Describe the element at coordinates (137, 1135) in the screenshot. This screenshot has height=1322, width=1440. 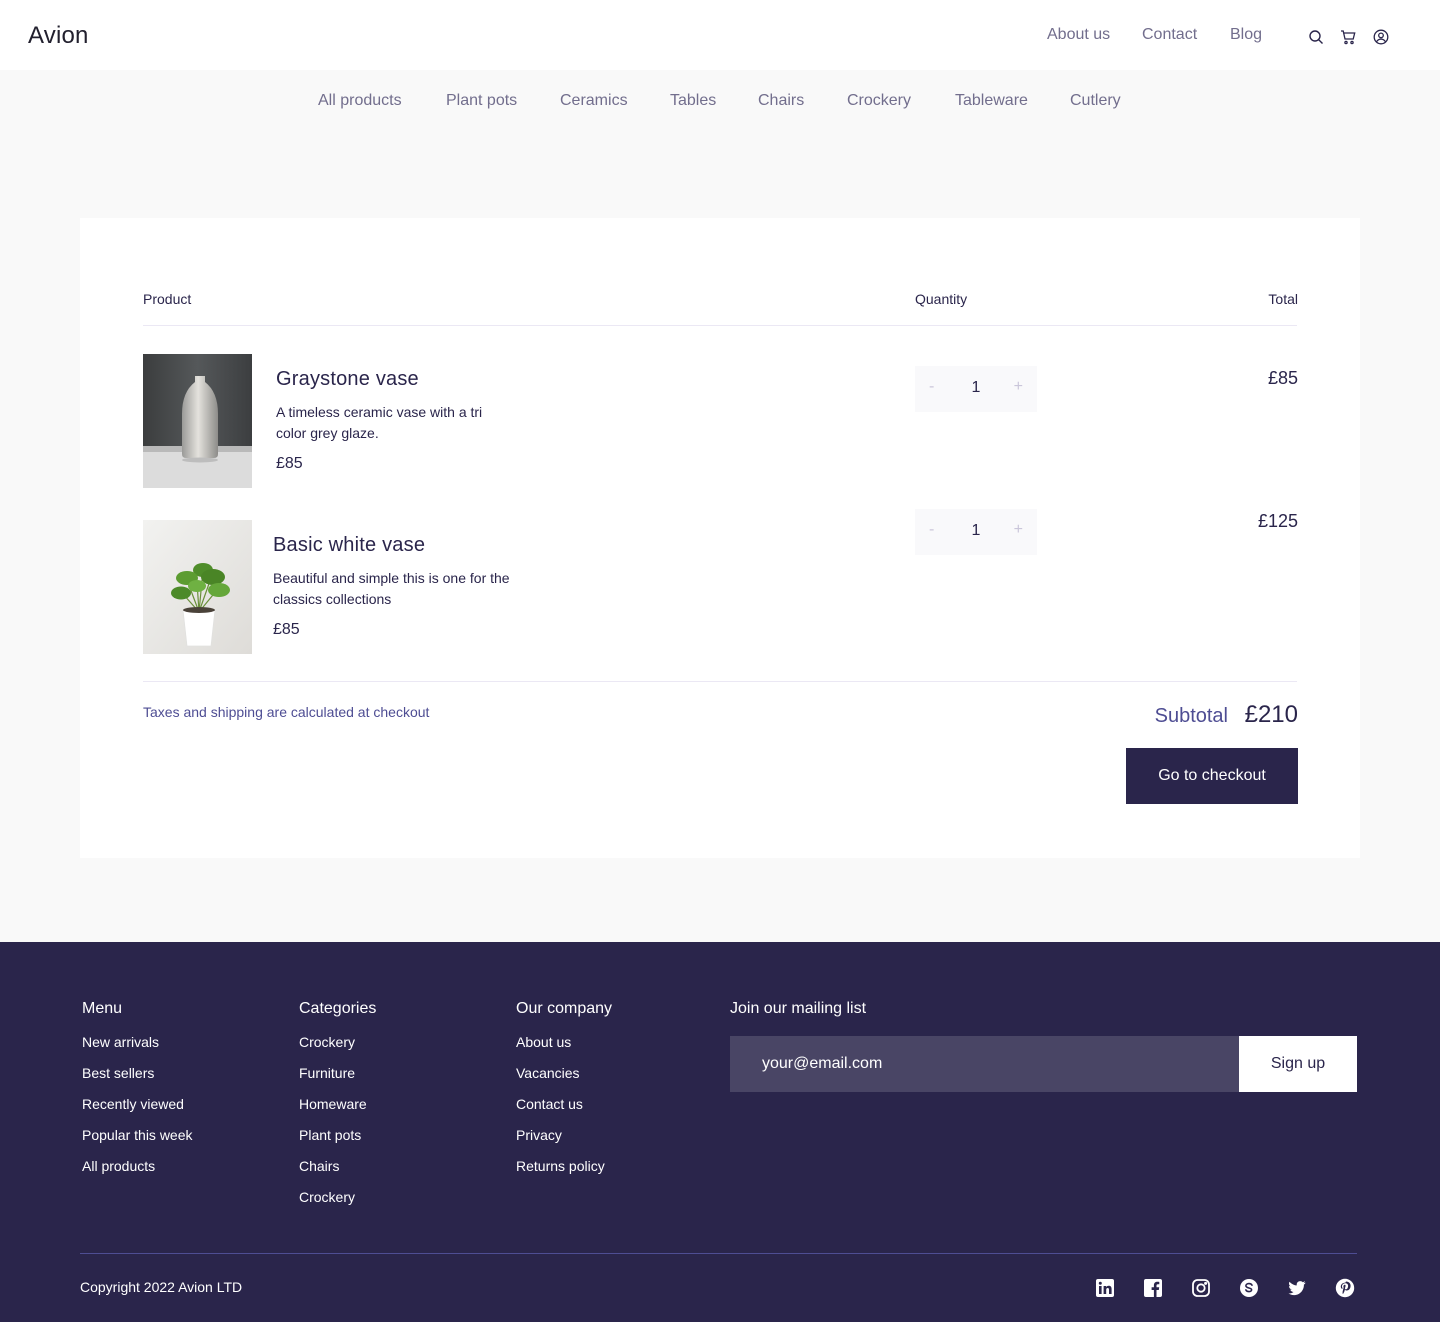
I see `footer-link: Popular this week` at that location.